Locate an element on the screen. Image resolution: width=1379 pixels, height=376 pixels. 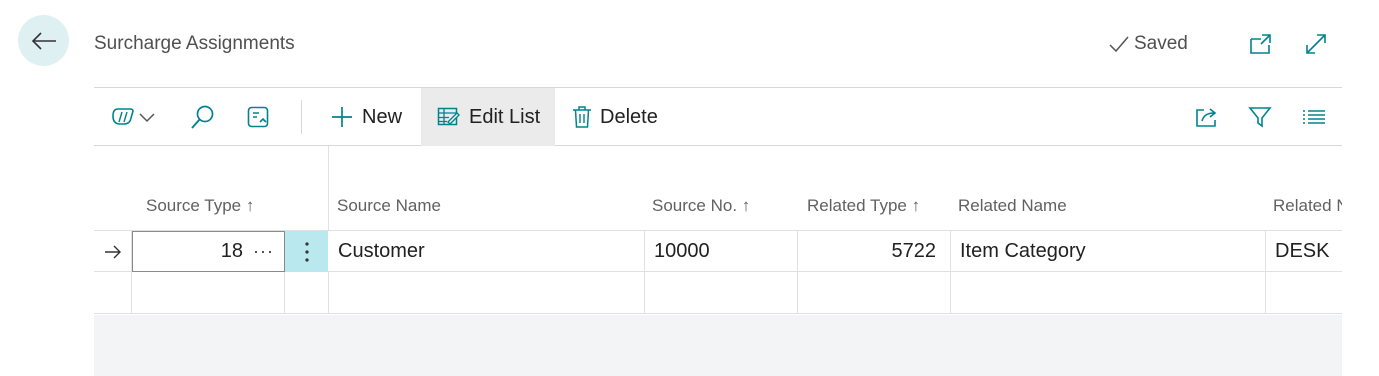
edit-list-button: Edit List is located at coordinates (488, 117).